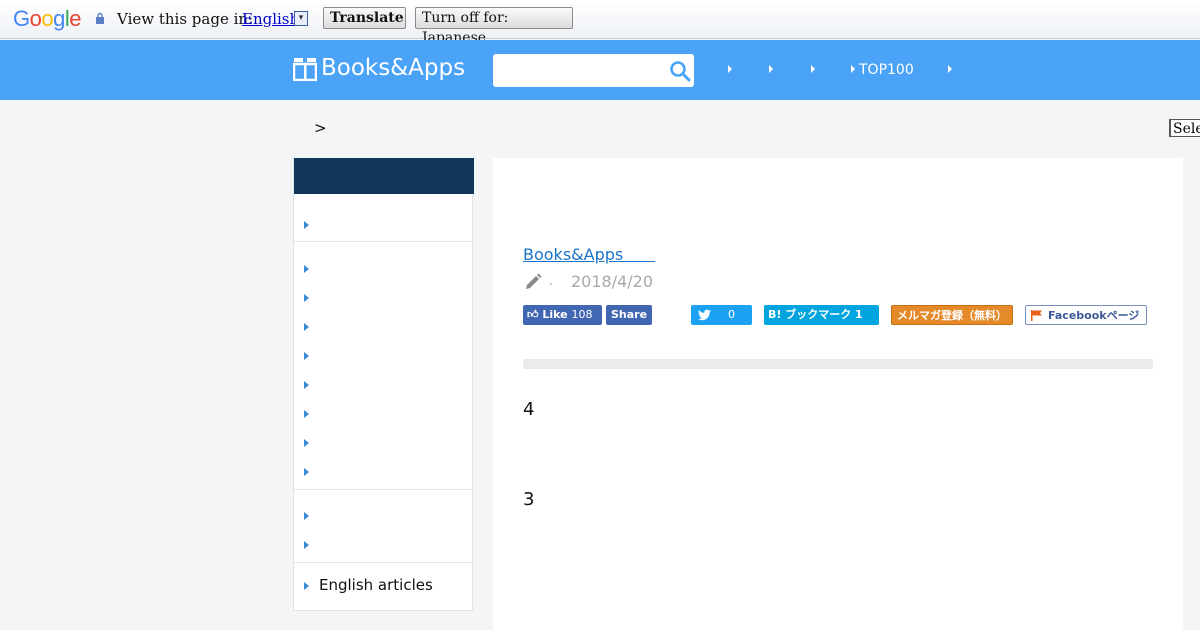  What do you see at coordinates (185, 19) in the screenshot?
I see `translate-prompt: View this page in:` at bounding box center [185, 19].